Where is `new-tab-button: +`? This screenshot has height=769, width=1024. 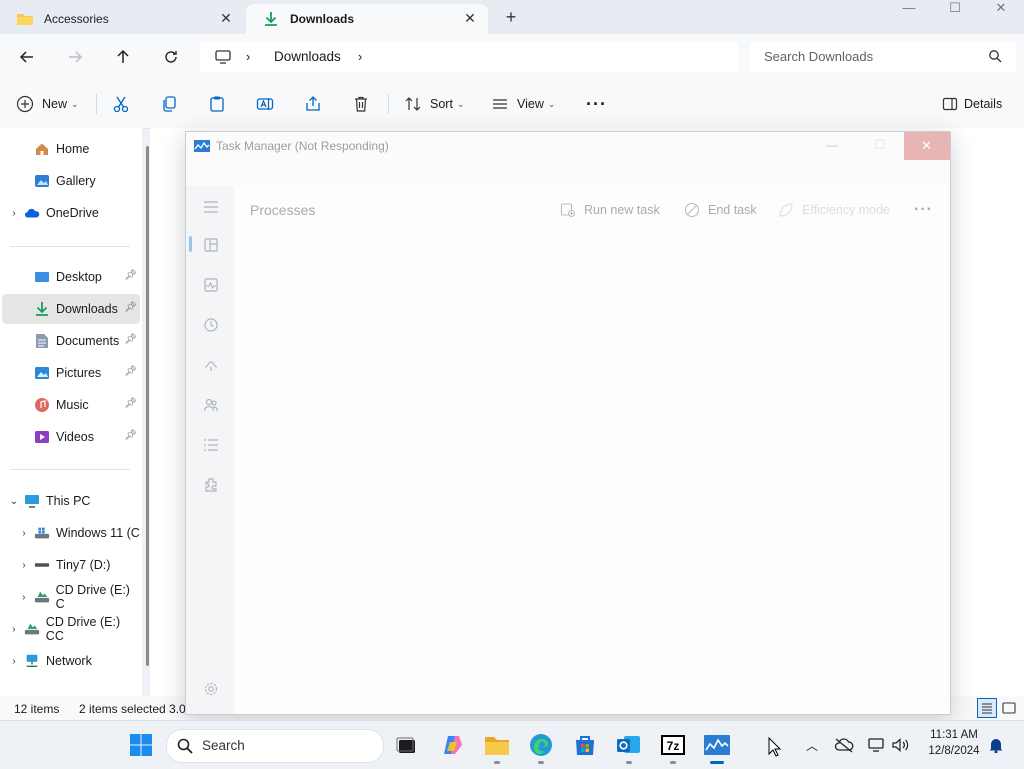 new-tab-button: + is located at coordinates (511, 17).